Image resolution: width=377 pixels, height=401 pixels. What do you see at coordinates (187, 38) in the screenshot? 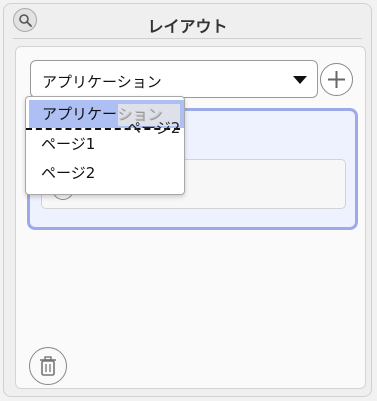
I see `divider` at bounding box center [187, 38].